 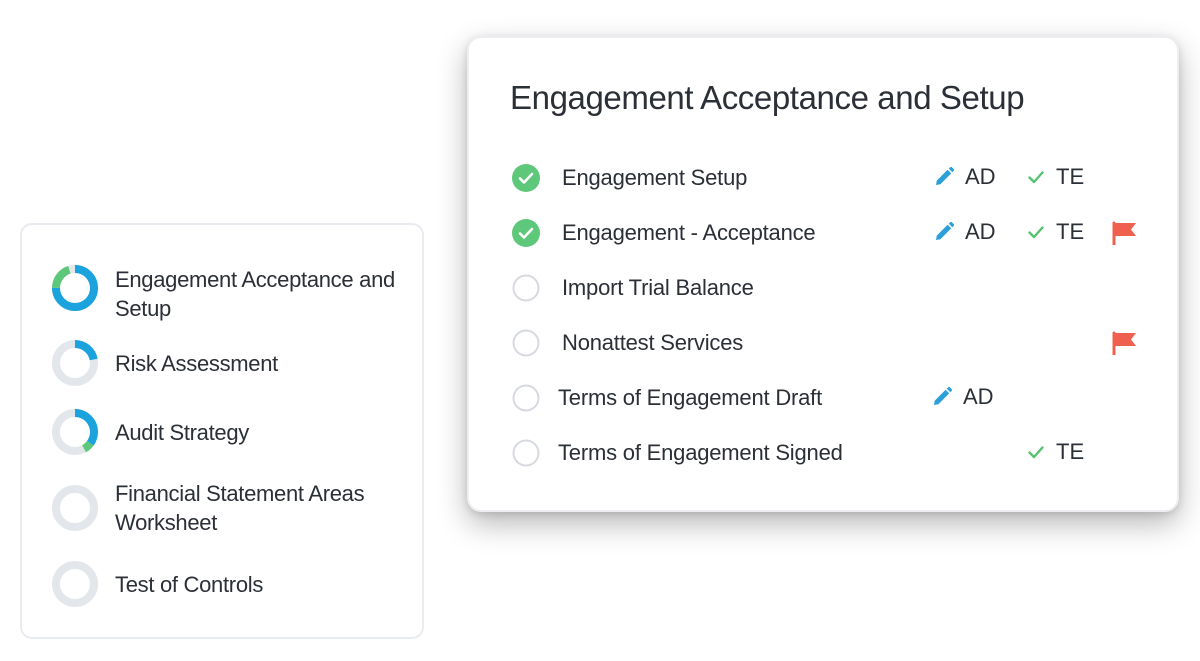 I want to click on section-item-risk-assessment: Risk Assessment, so click(x=222, y=363).